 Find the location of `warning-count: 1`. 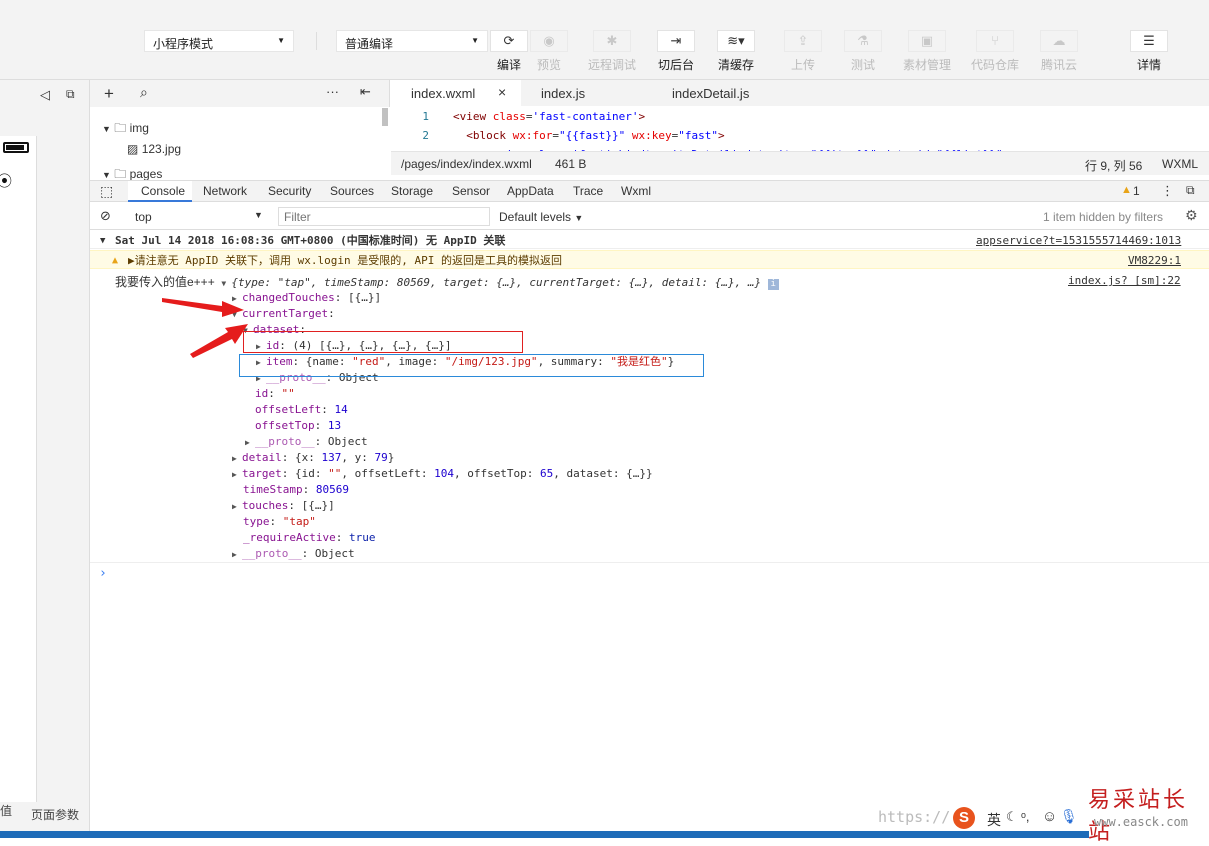

warning-count: 1 is located at coordinates (1136, 191).